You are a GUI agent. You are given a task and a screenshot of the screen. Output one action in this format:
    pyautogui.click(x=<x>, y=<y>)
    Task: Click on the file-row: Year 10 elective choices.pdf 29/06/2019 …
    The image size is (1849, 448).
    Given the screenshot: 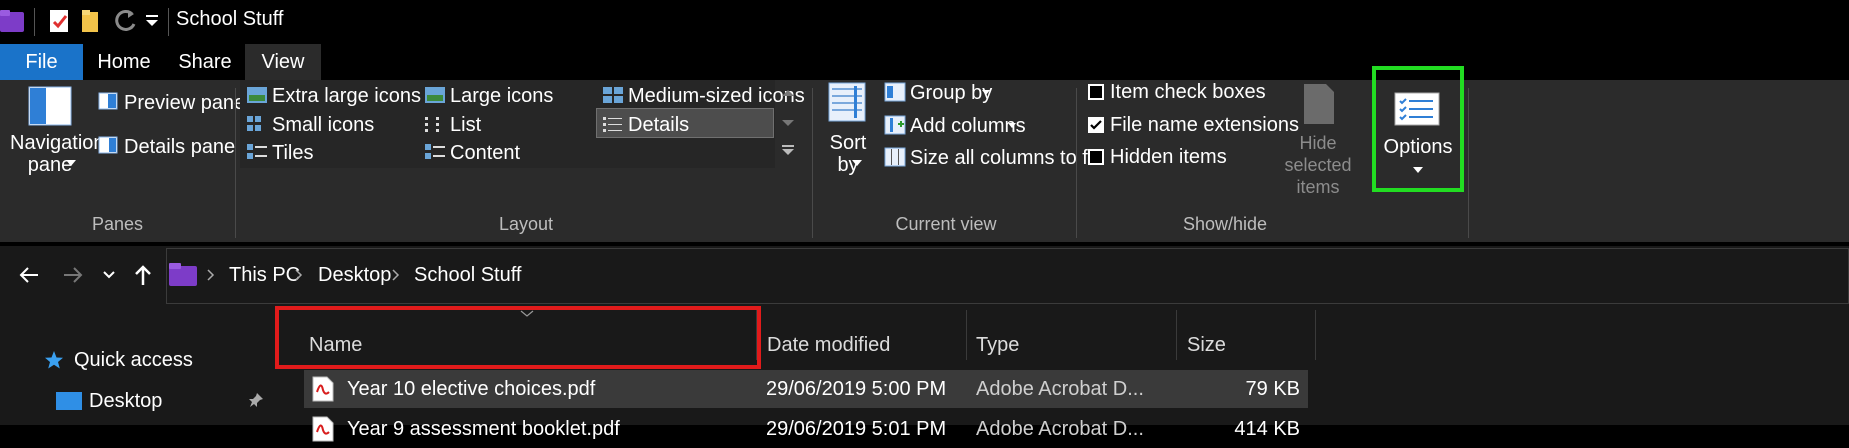 What is the action you would take?
    pyautogui.click(x=806, y=389)
    